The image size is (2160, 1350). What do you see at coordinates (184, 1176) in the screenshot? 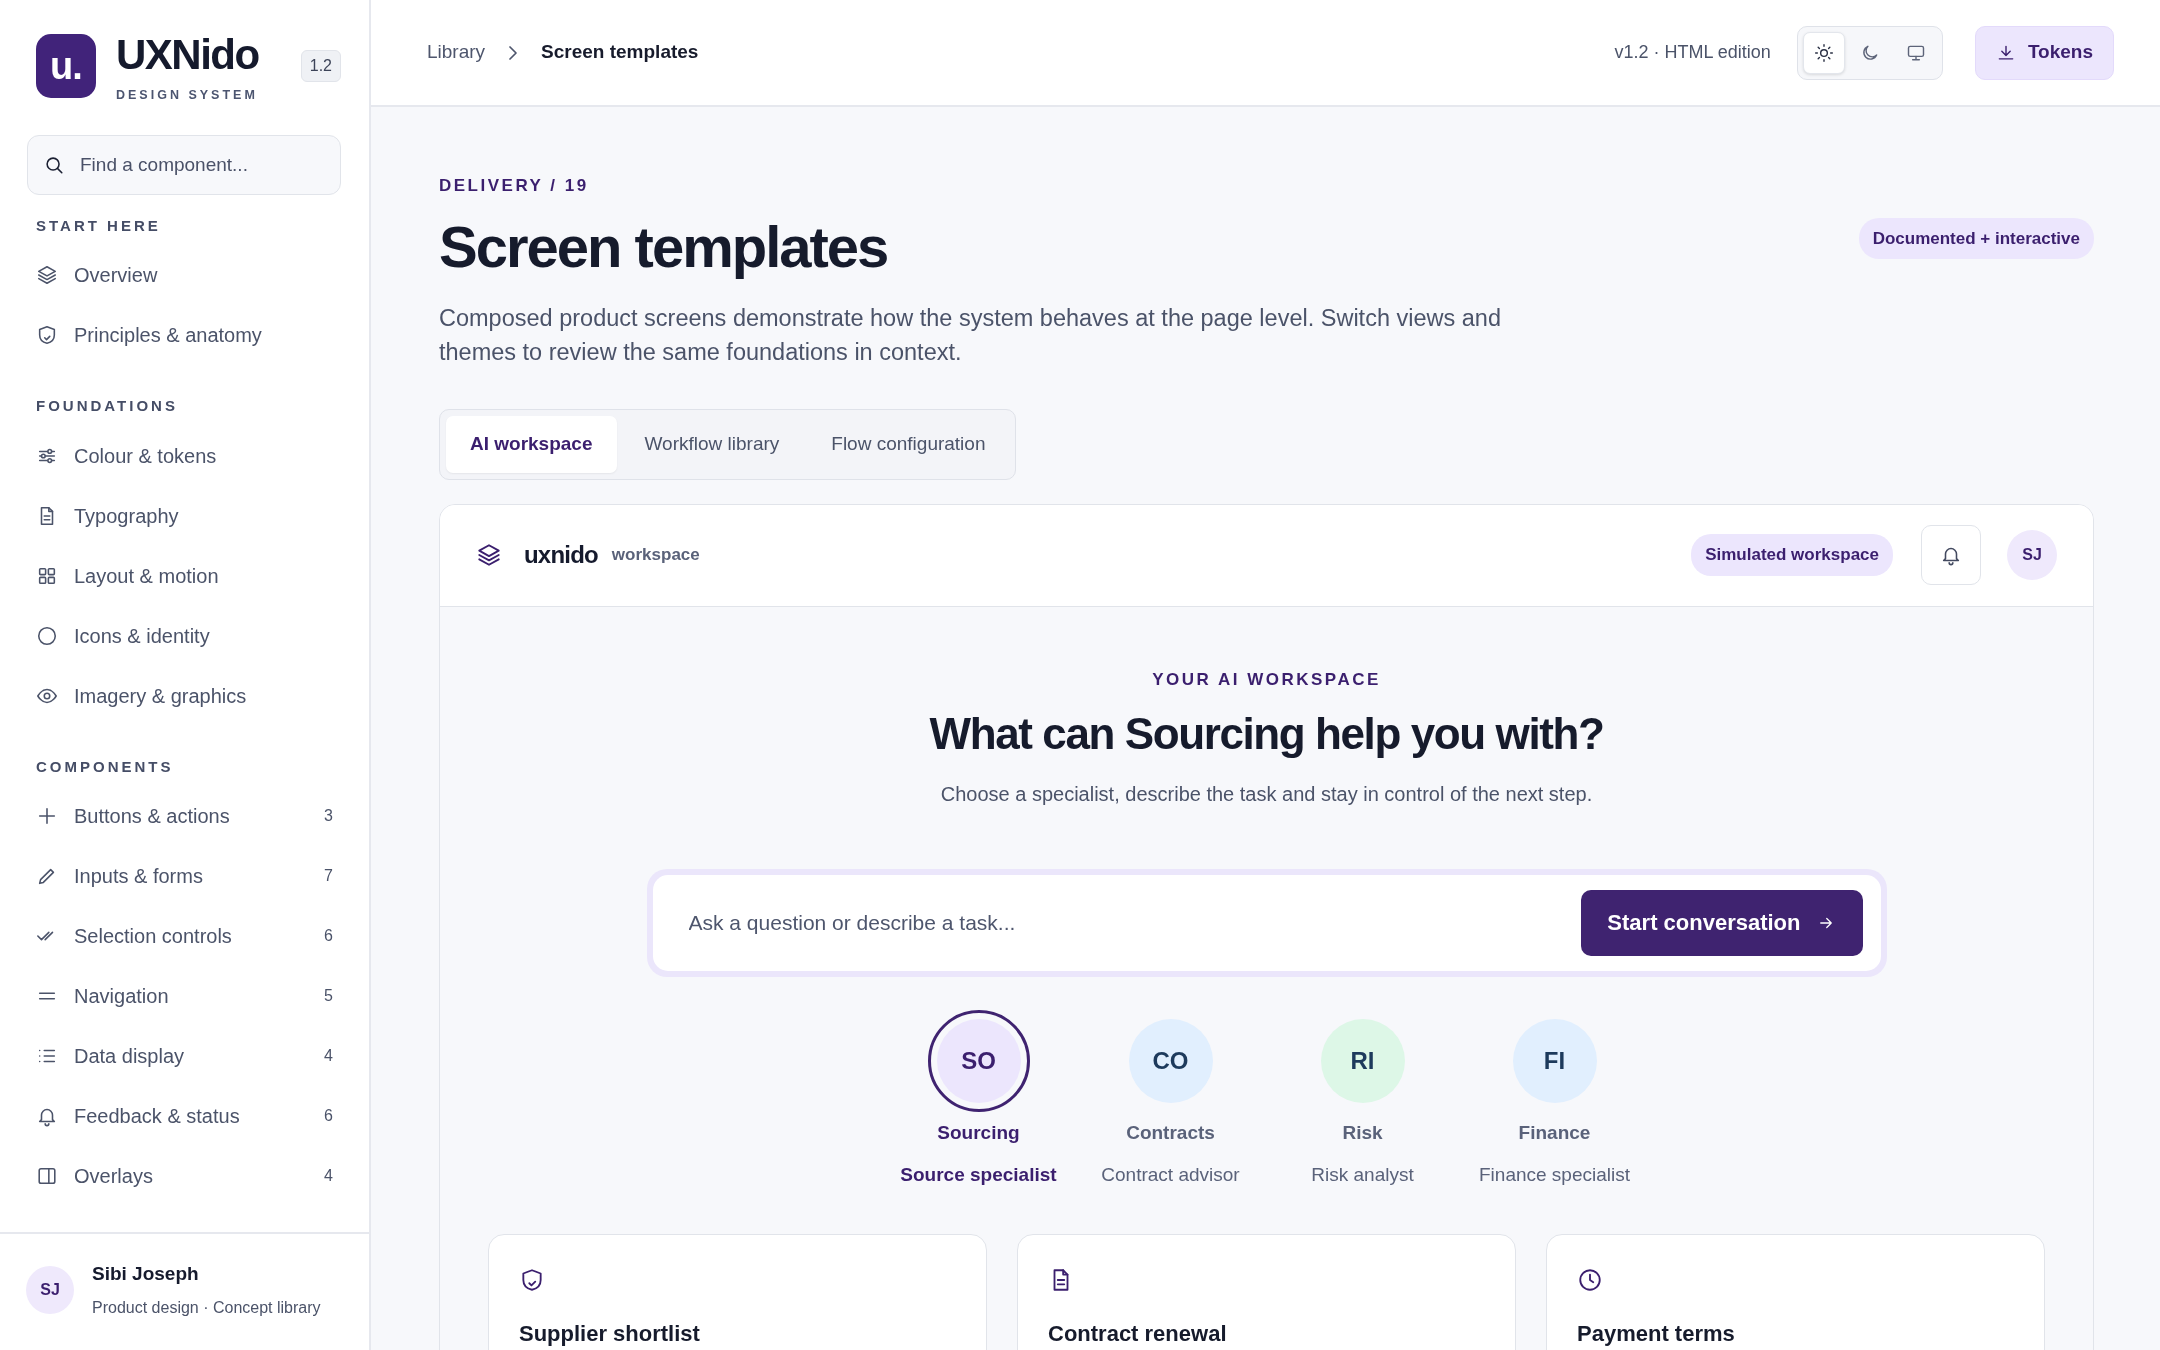
I see `sidebar-item: Overlays 4` at bounding box center [184, 1176].